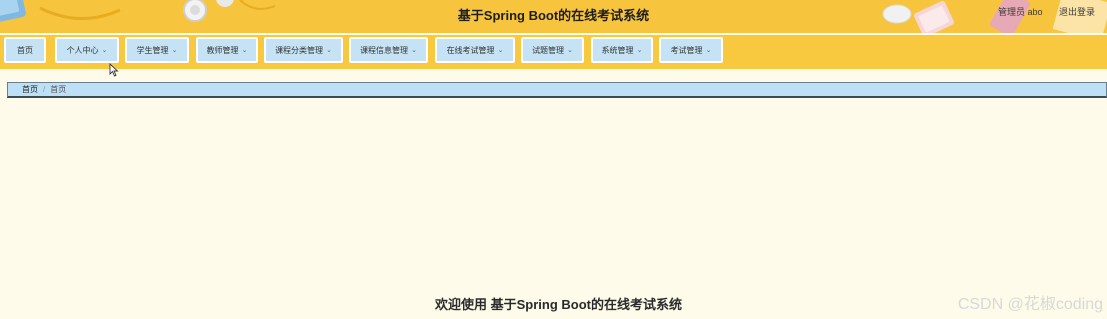 The image size is (1107, 319). I want to click on top-header: 基于Spring Boot的在线考试系统 管理员 abo 退出登录, so click(553, 16).